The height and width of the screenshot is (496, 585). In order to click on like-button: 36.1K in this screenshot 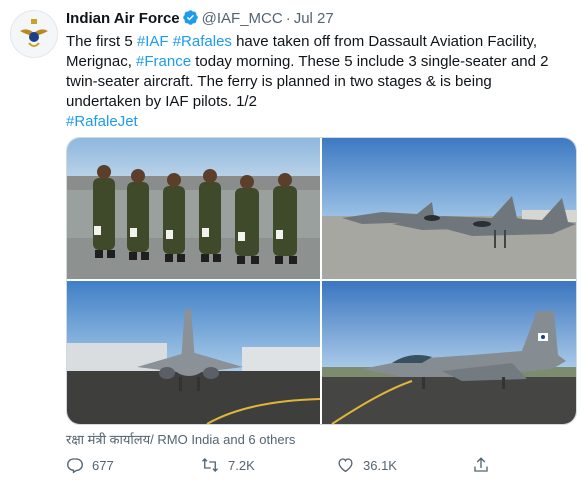, I will do `click(366, 465)`.